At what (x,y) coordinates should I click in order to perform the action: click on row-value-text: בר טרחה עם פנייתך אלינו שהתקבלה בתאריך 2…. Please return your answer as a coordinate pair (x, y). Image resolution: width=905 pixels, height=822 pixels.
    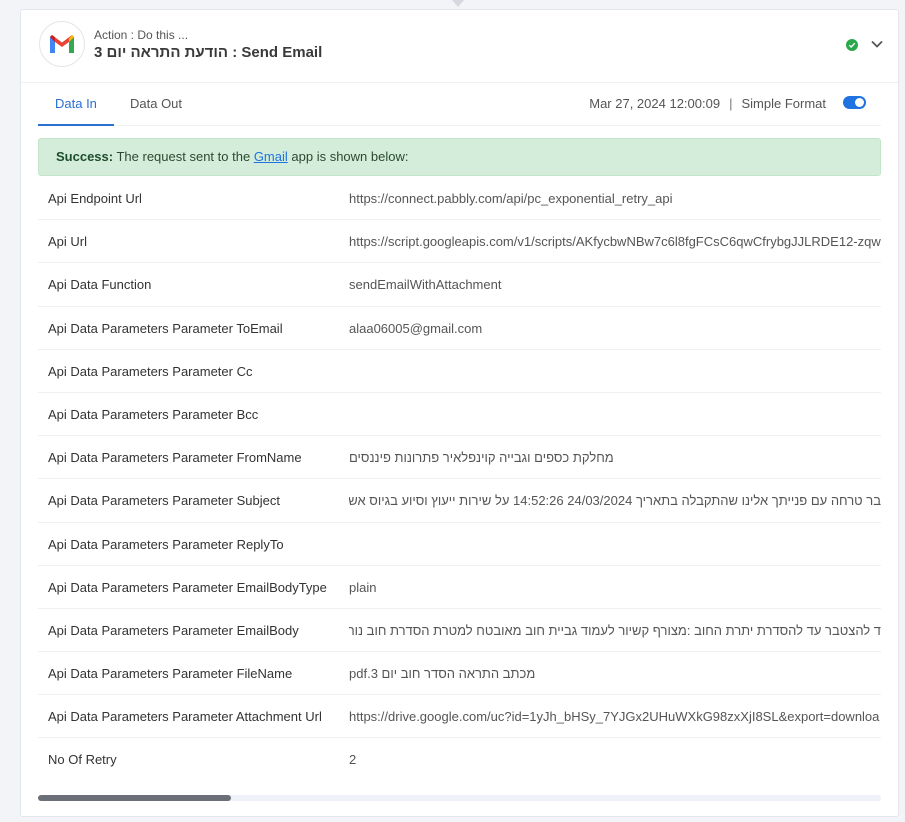
    Looking at the image, I should click on (615, 501).